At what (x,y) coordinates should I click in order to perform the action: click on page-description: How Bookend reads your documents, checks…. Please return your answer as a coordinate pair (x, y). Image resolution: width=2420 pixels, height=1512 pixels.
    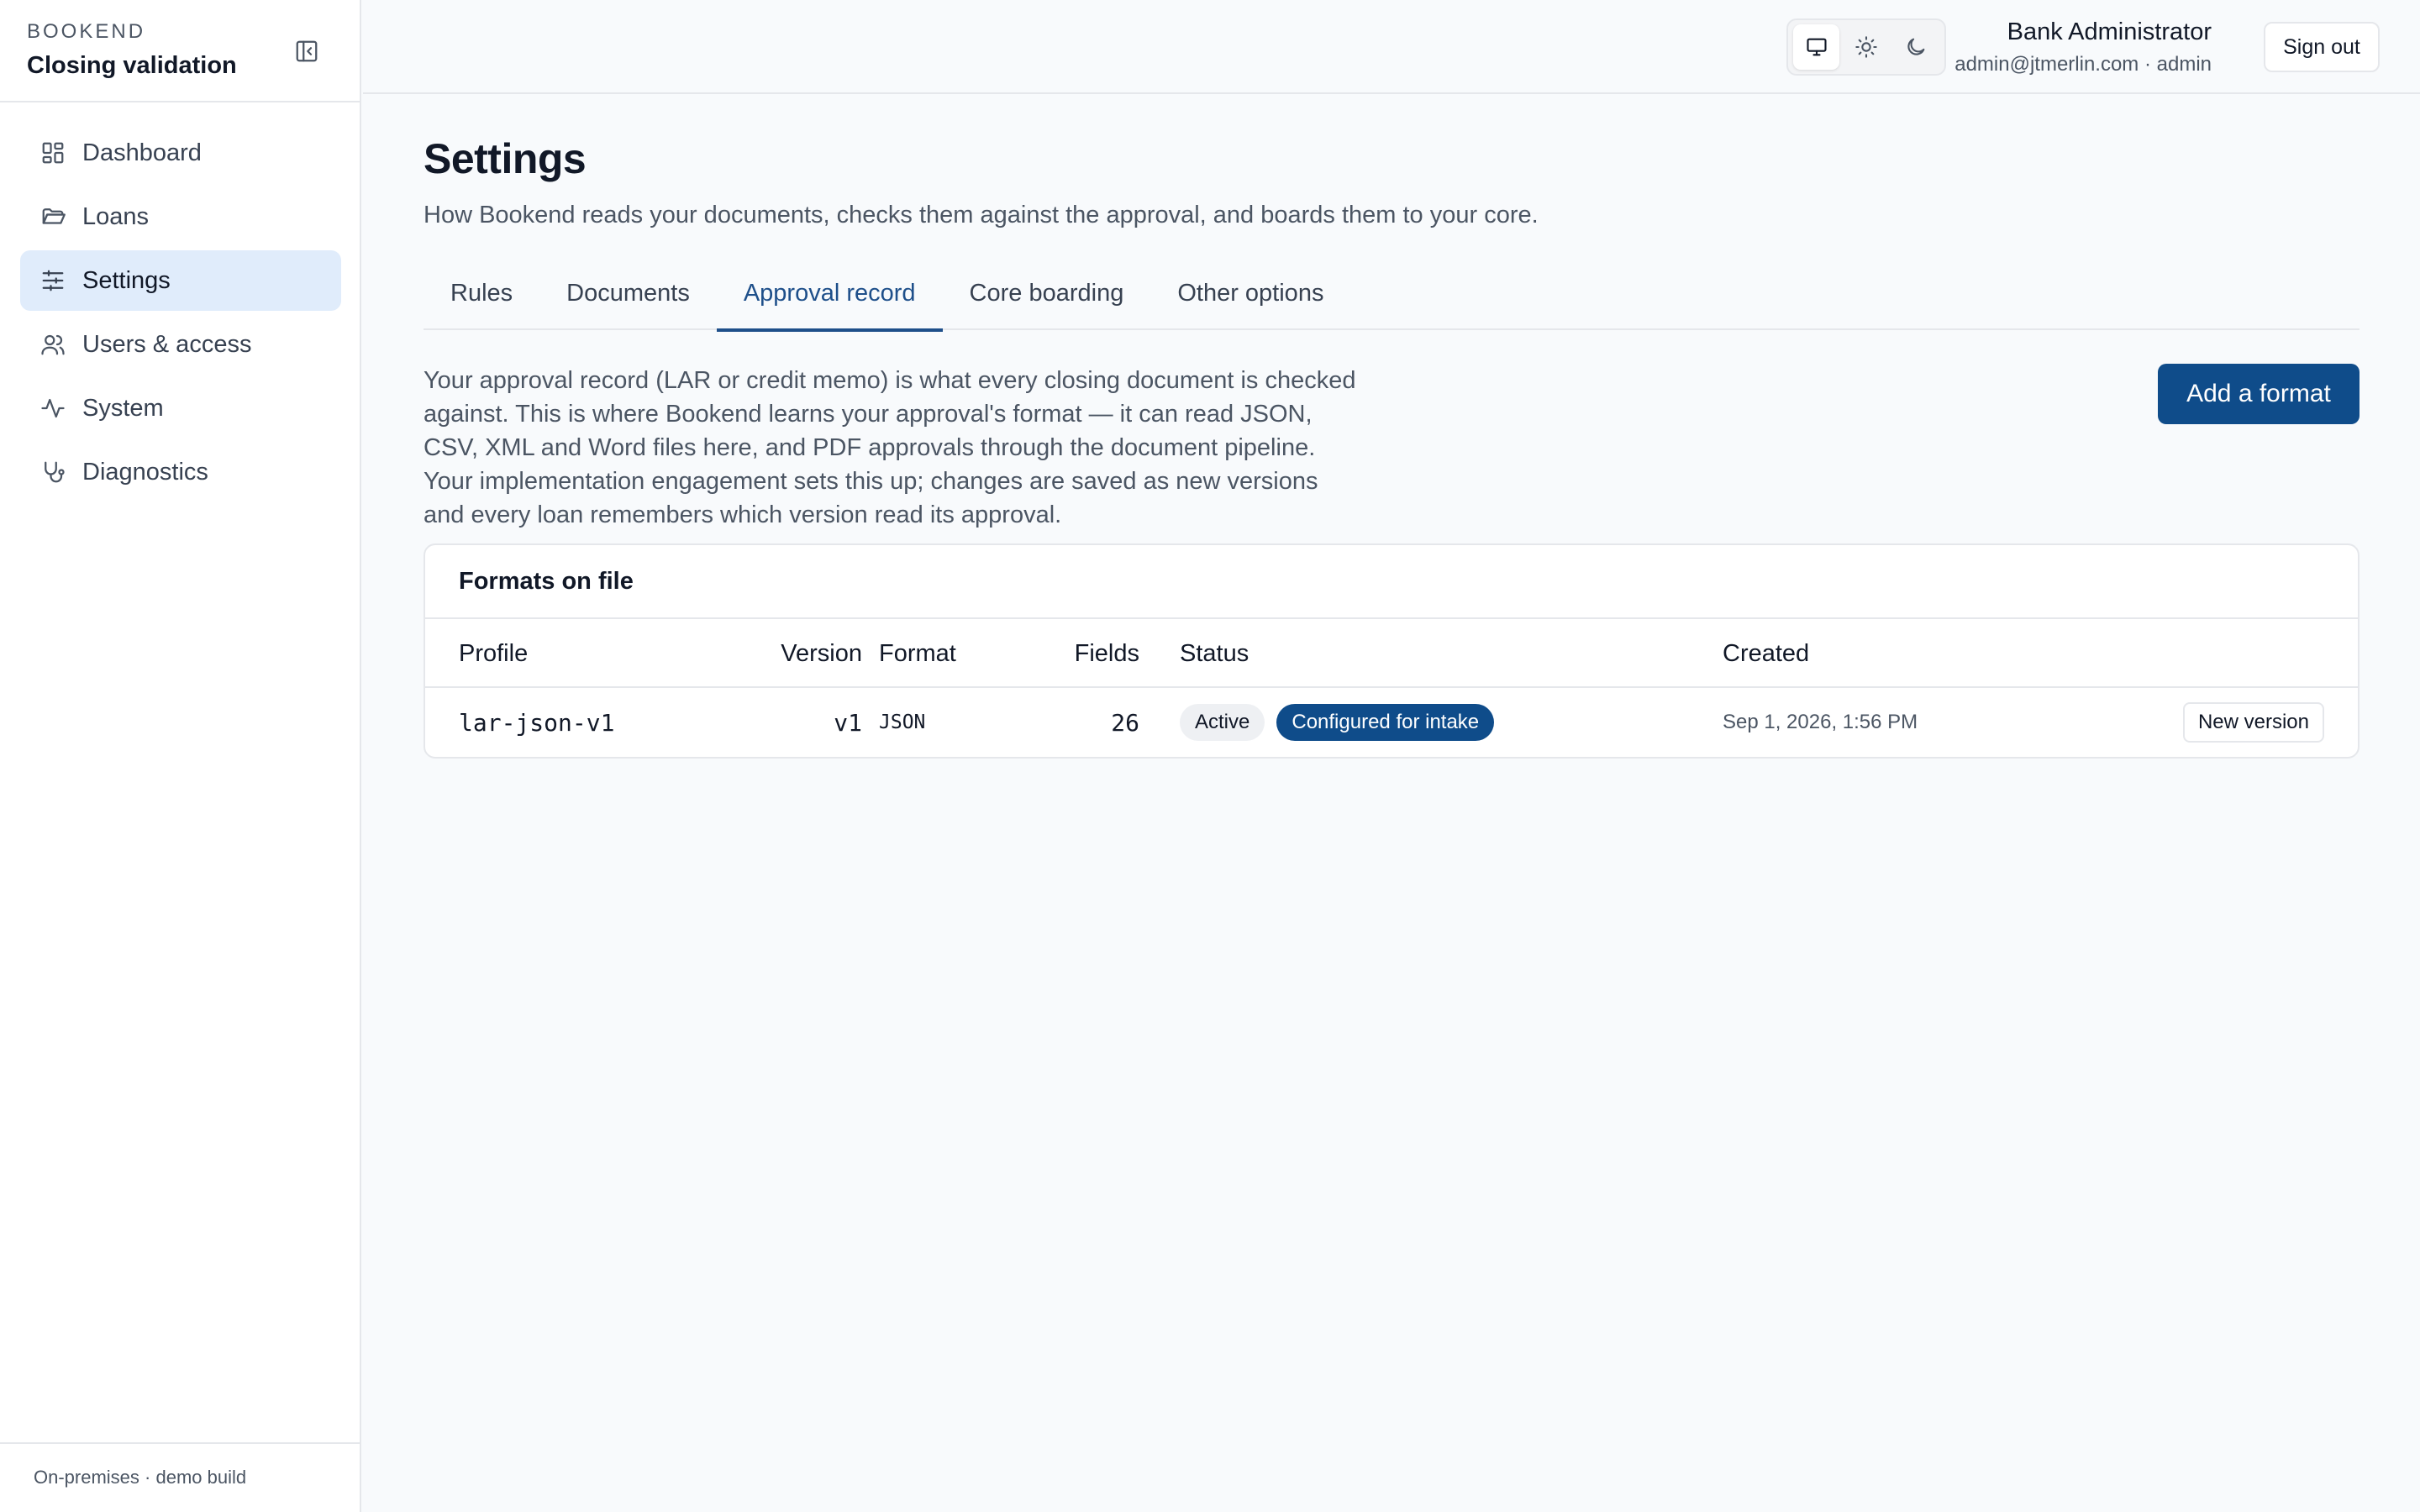
    Looking at the image, I should click on (982, 215).